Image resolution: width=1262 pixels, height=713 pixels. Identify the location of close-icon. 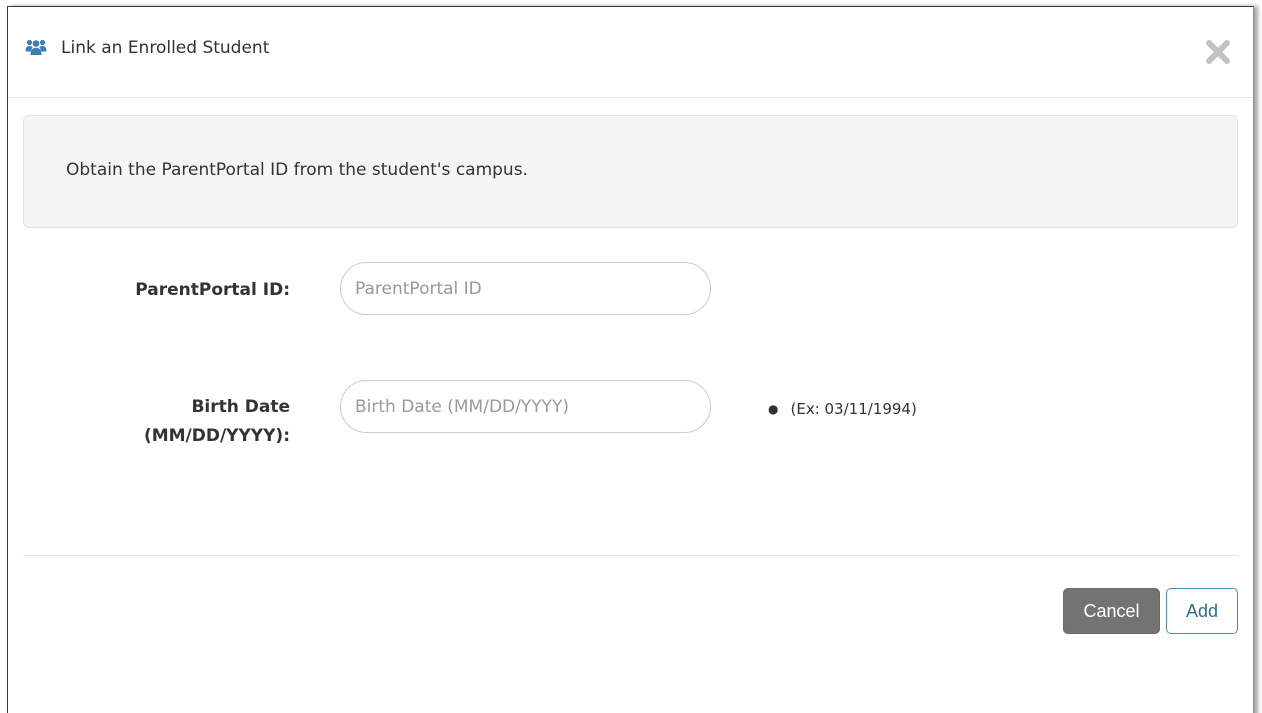
(1218, 52).